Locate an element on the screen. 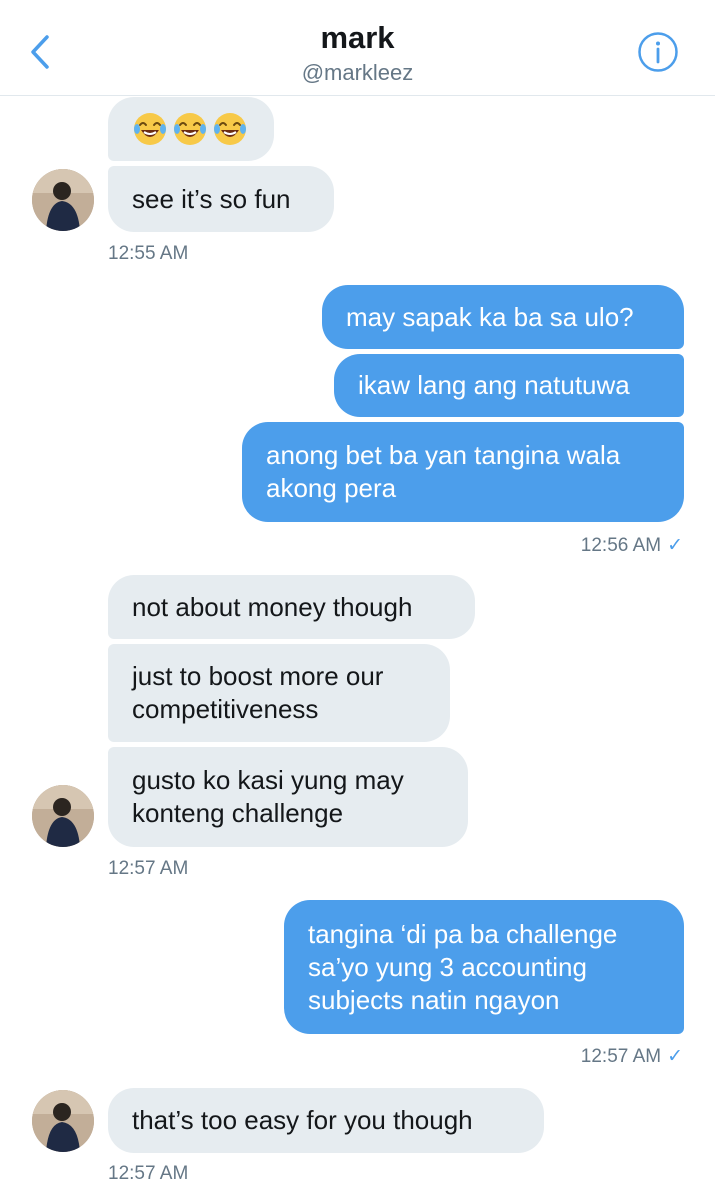 The width and height of the screenshot is (715, 1200). incoming-message-bubble: gusto ko kasi yung may konteng challenge is located at coordinates (288, 797).